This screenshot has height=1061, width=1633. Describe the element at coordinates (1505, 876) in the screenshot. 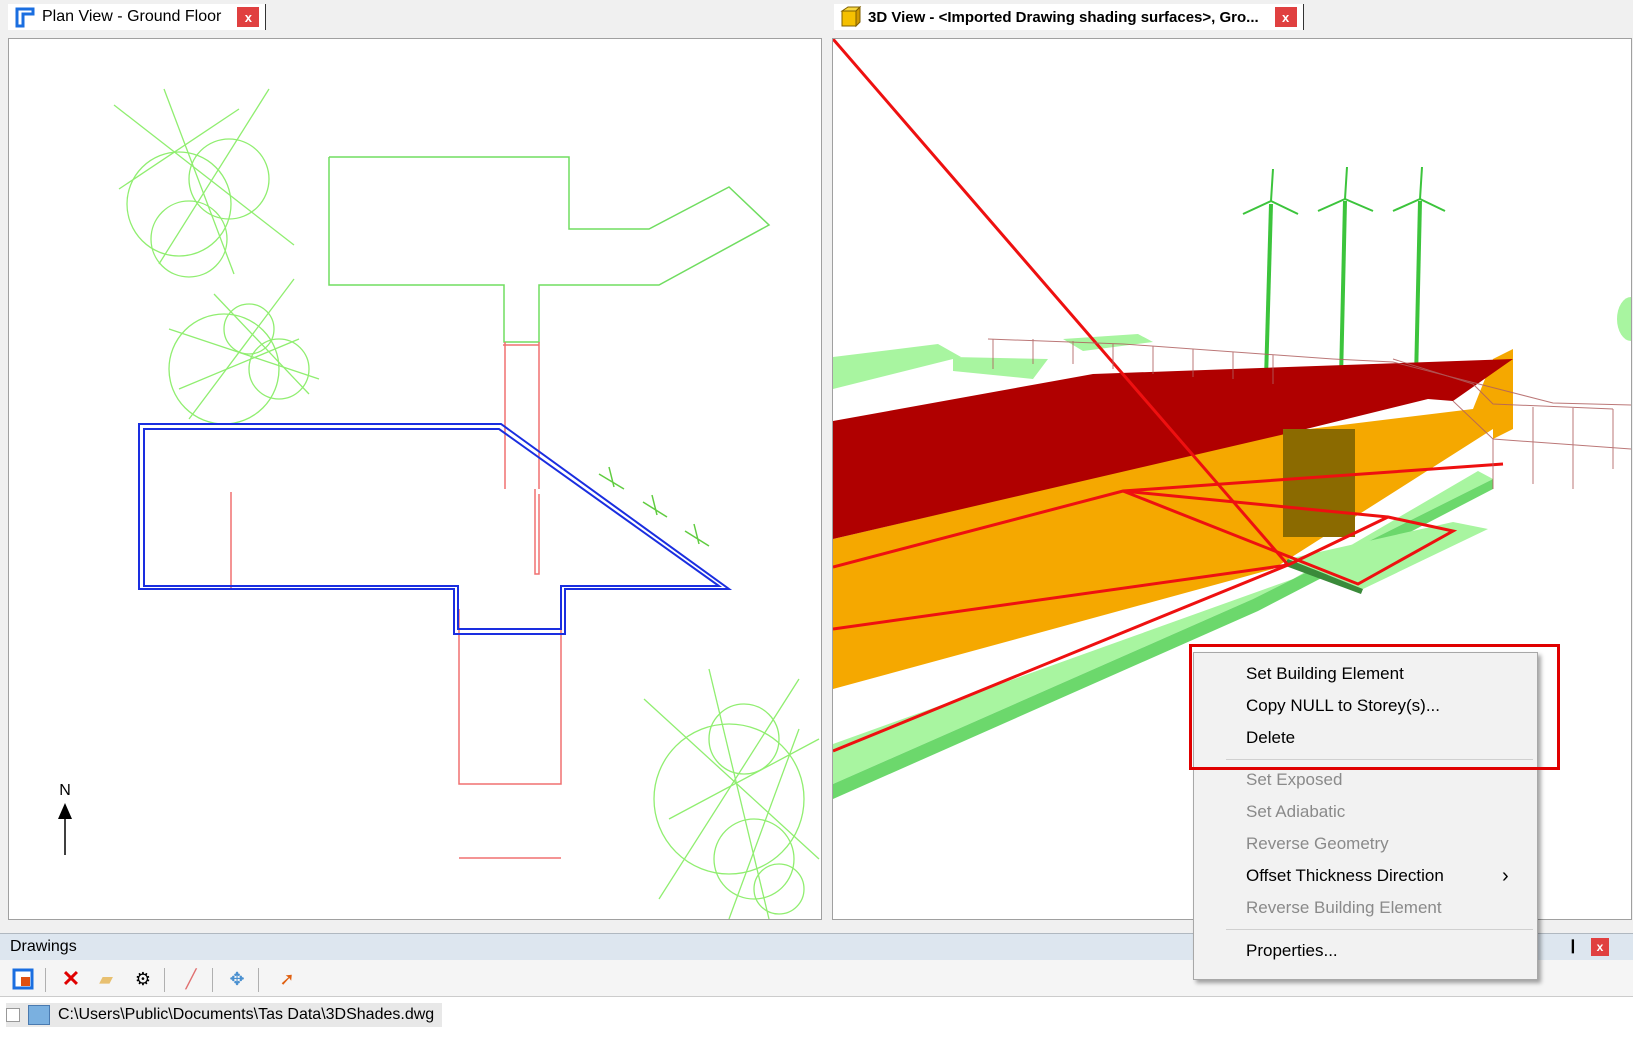

I see `submenu-arrow-icon: ›` at that location.